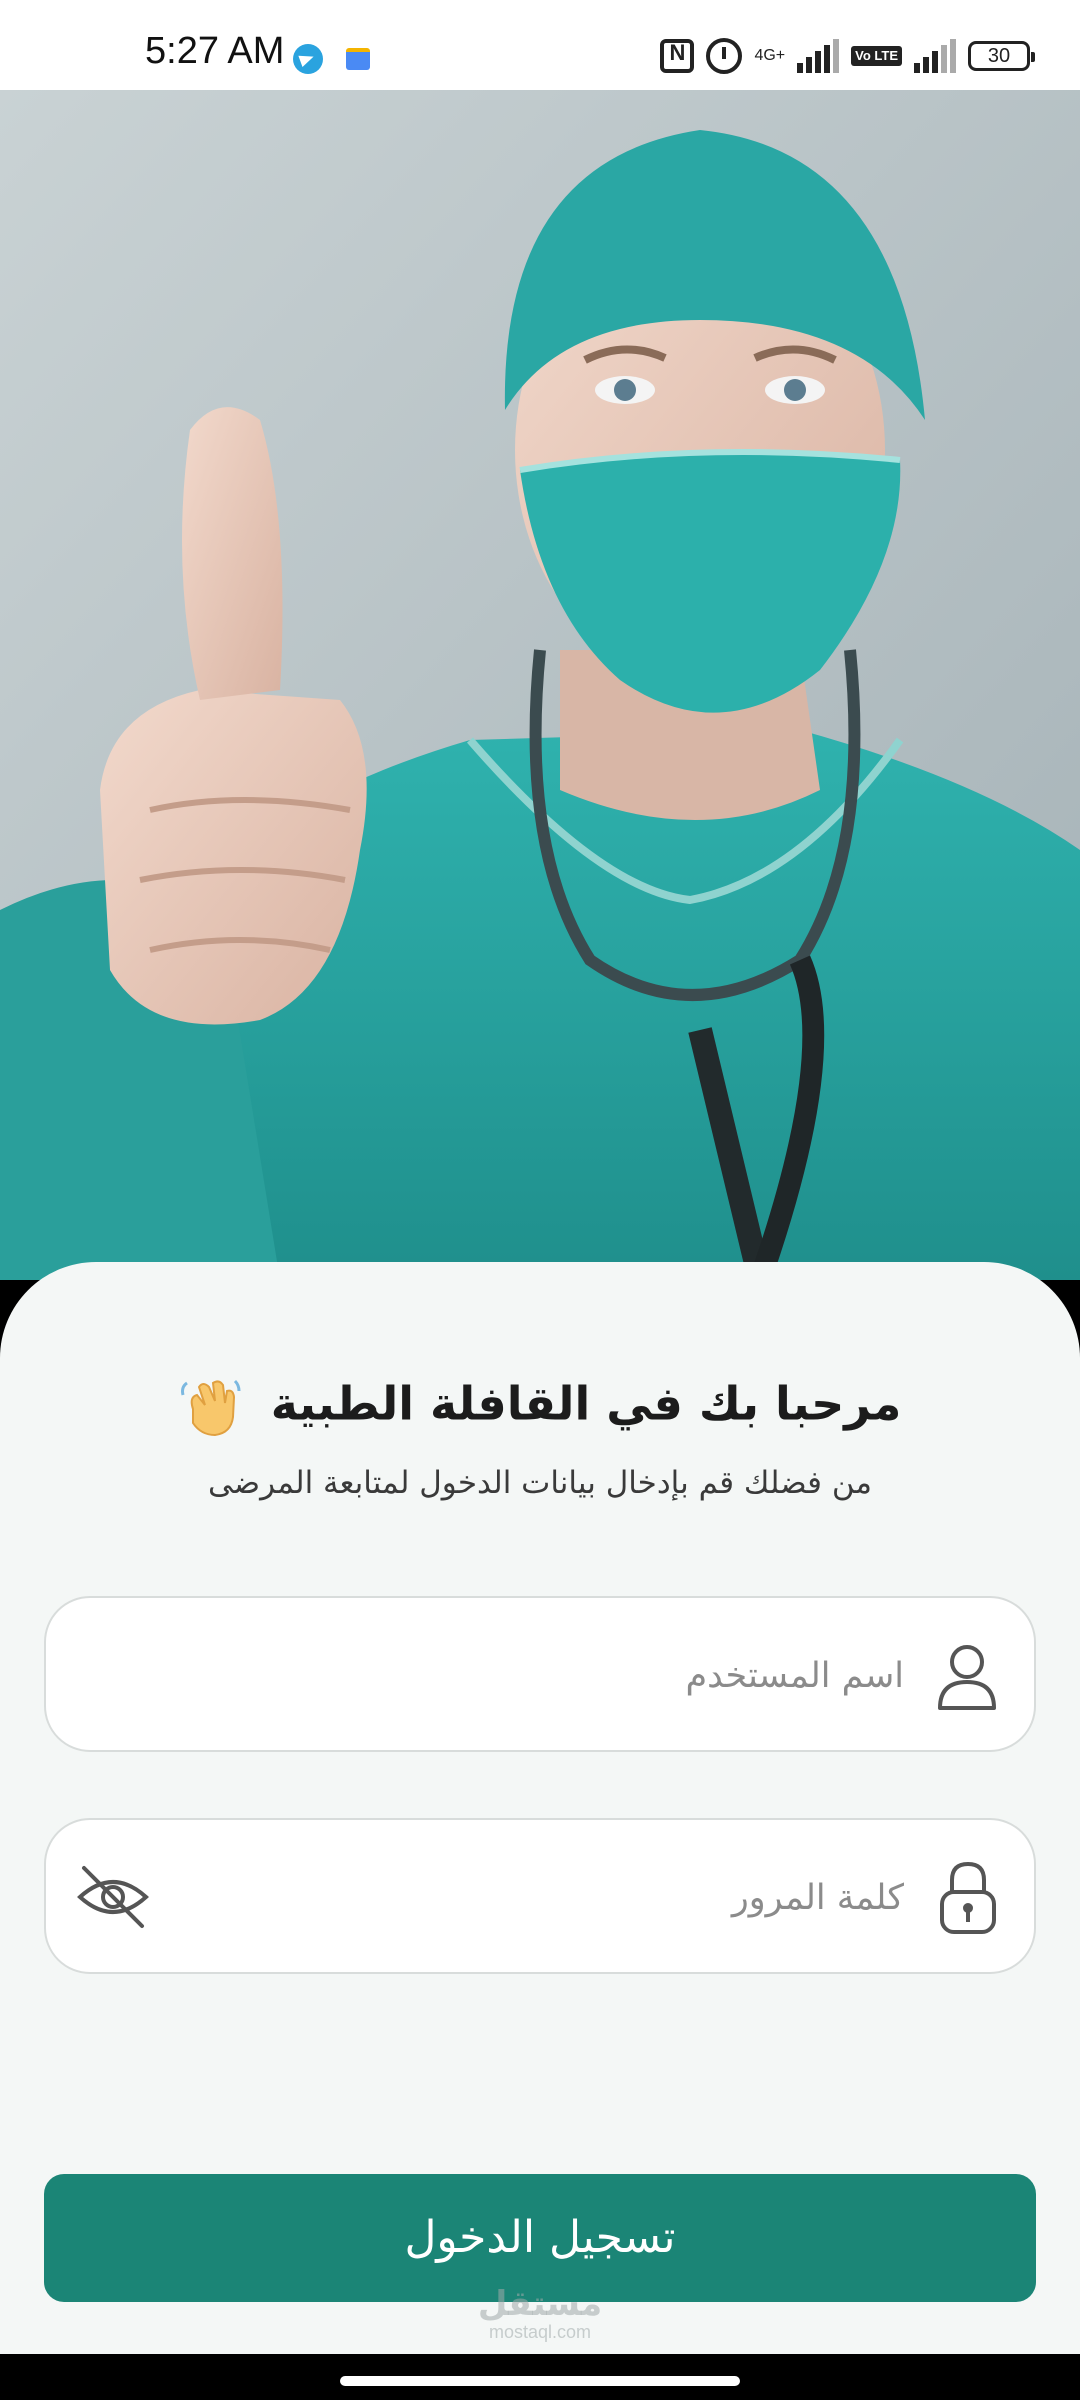 The height and width of the screenshot is (2400, 1080). What do you see at coordinates (677, 56) in the screenshot?
I see `nfc-icon` at bounding box center [677, 56].